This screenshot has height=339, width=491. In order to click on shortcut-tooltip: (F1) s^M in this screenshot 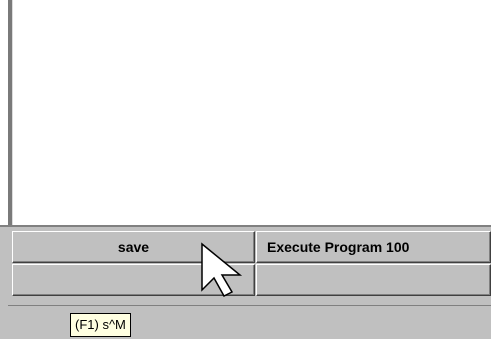, I will do `click(100, 325)`.